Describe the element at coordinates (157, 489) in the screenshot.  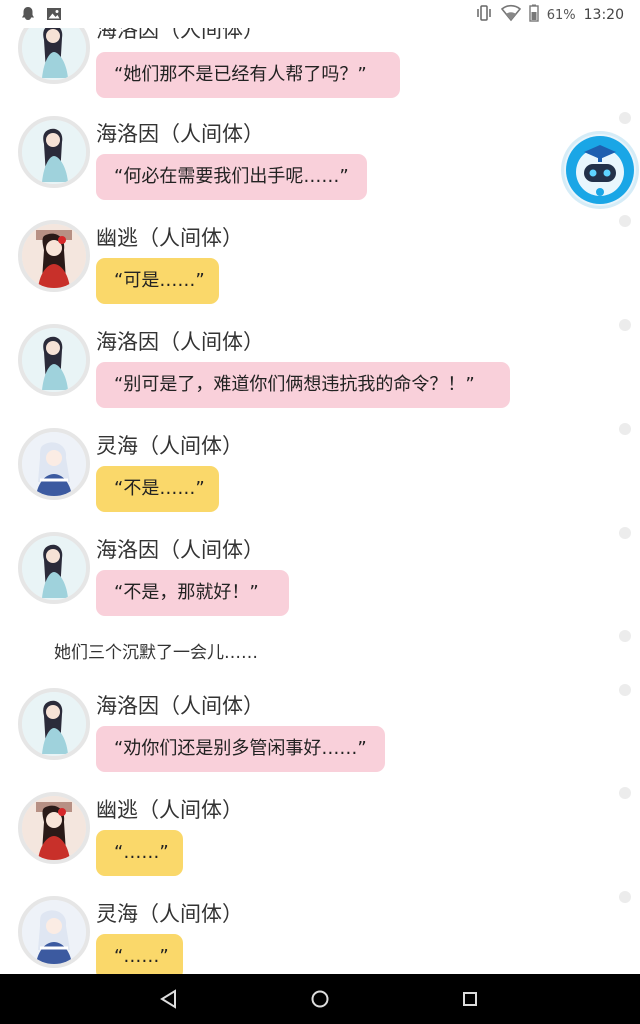
I see `message-bubble: “不是……”` at that location.